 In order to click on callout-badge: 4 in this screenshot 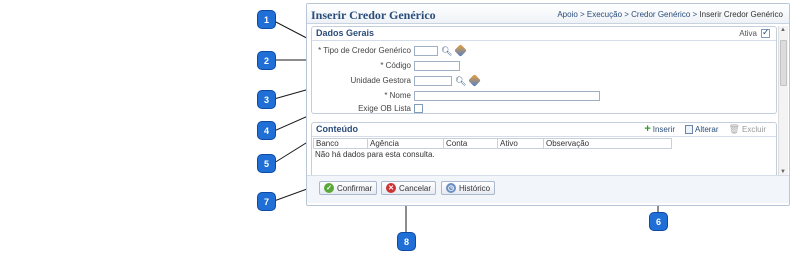, I will do `click(266, 130)`.